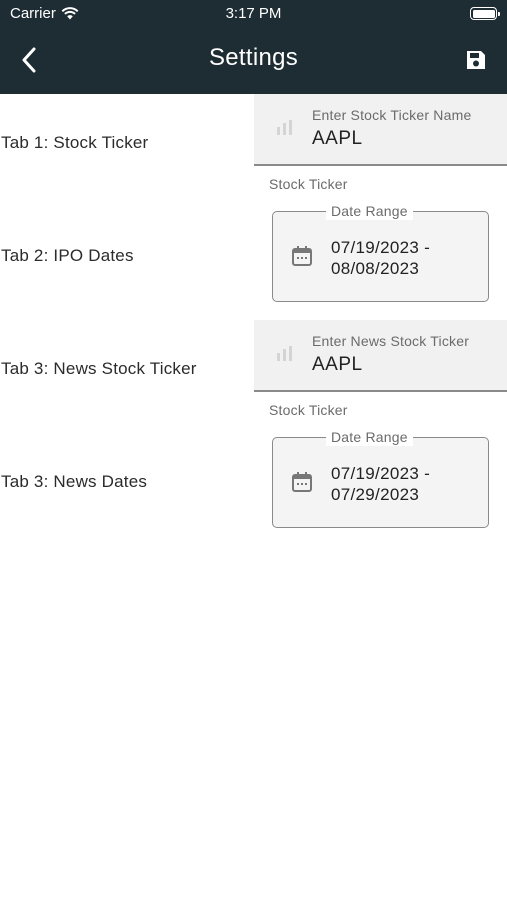 This screenshot has width=507, height=900. I want to click on app-bar: Carrier 3:17 PM Settings, so click(253, 47).